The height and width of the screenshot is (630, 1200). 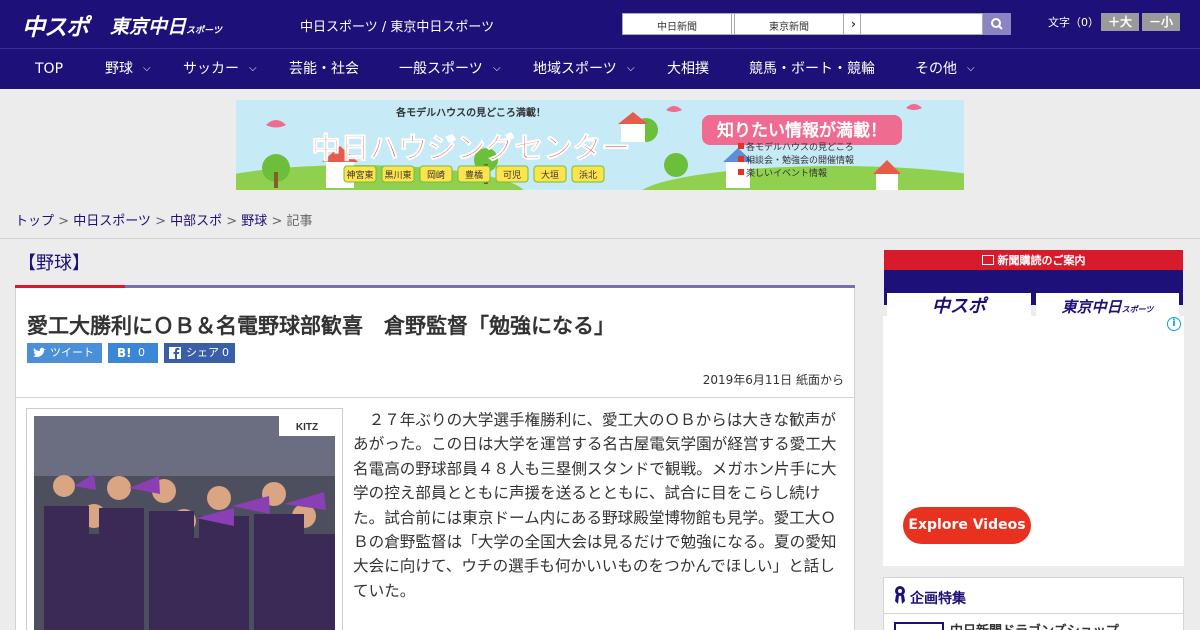 I want to click on article-photo: KITZ, so click(x=184, y=523).